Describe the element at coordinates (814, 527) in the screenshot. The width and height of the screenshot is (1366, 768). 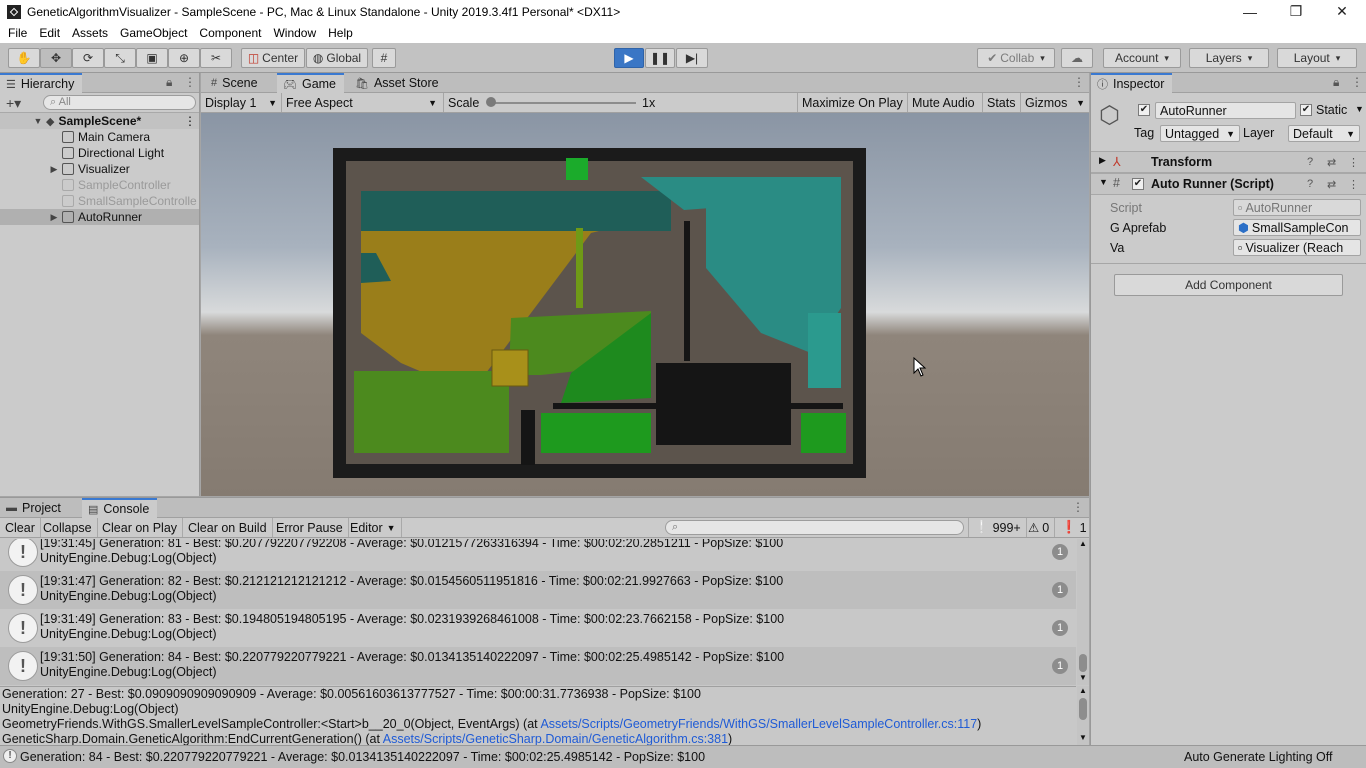
I see `console-search-input: ⌕` at that location.